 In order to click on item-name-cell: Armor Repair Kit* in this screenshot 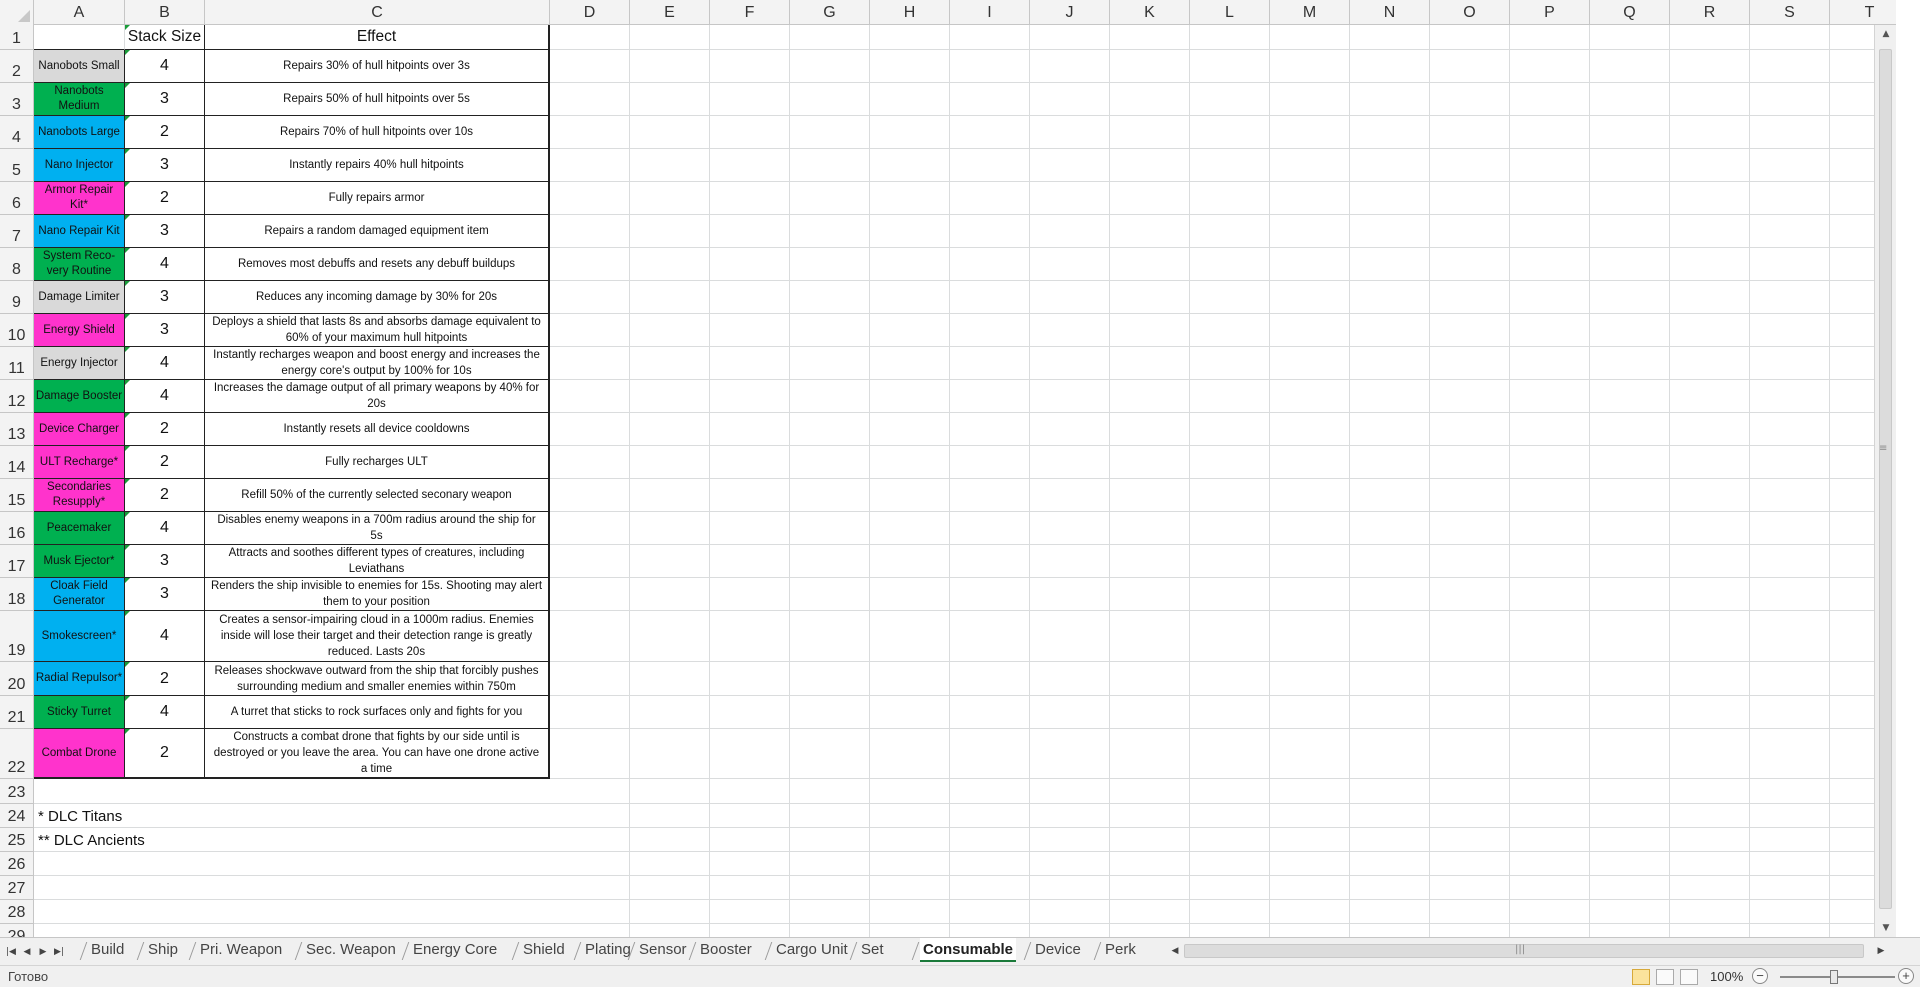, I will do `click(79, 198)`.